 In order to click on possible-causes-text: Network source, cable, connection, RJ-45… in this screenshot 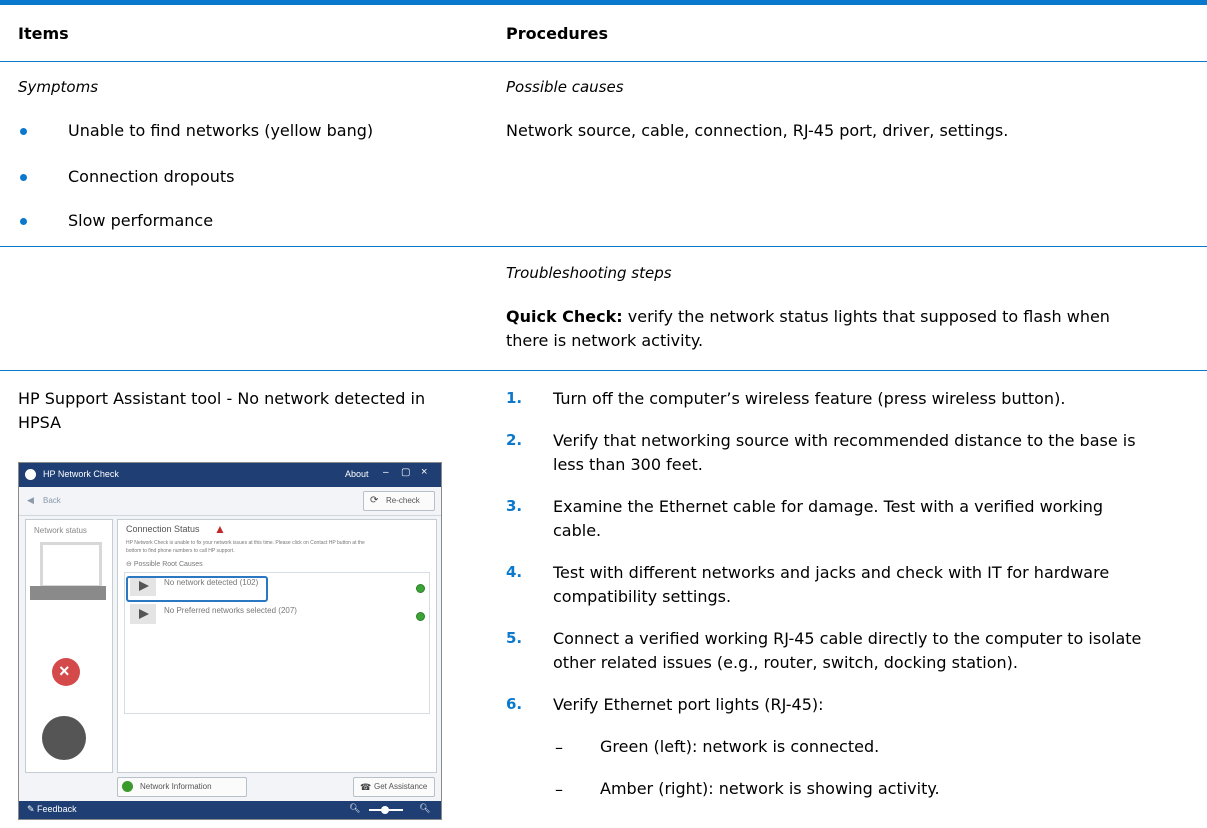, I will do `click(757, 130)`.